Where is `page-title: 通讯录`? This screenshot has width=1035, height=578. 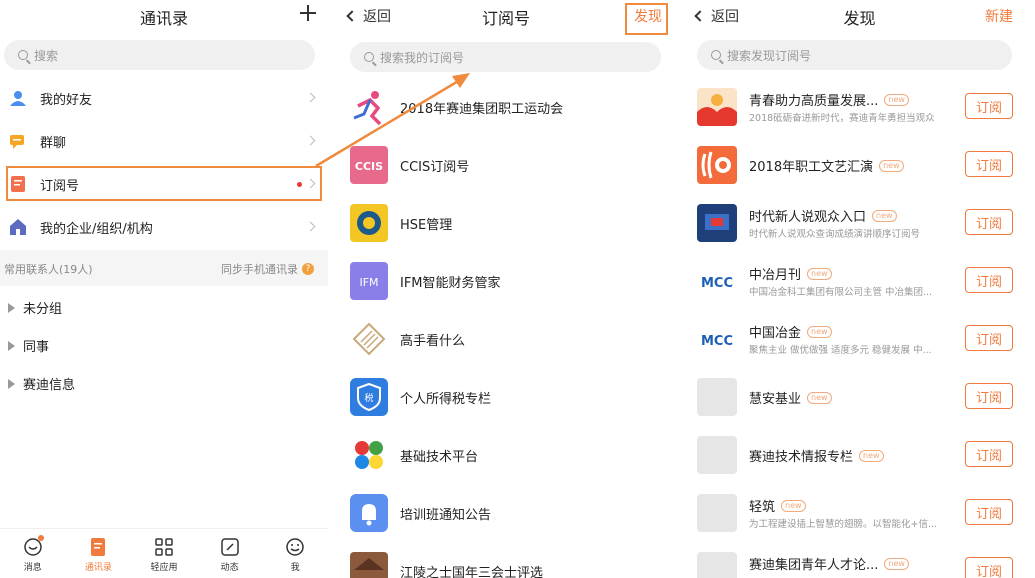 page-title: 通讯录 is located at coordinates (163, 18).